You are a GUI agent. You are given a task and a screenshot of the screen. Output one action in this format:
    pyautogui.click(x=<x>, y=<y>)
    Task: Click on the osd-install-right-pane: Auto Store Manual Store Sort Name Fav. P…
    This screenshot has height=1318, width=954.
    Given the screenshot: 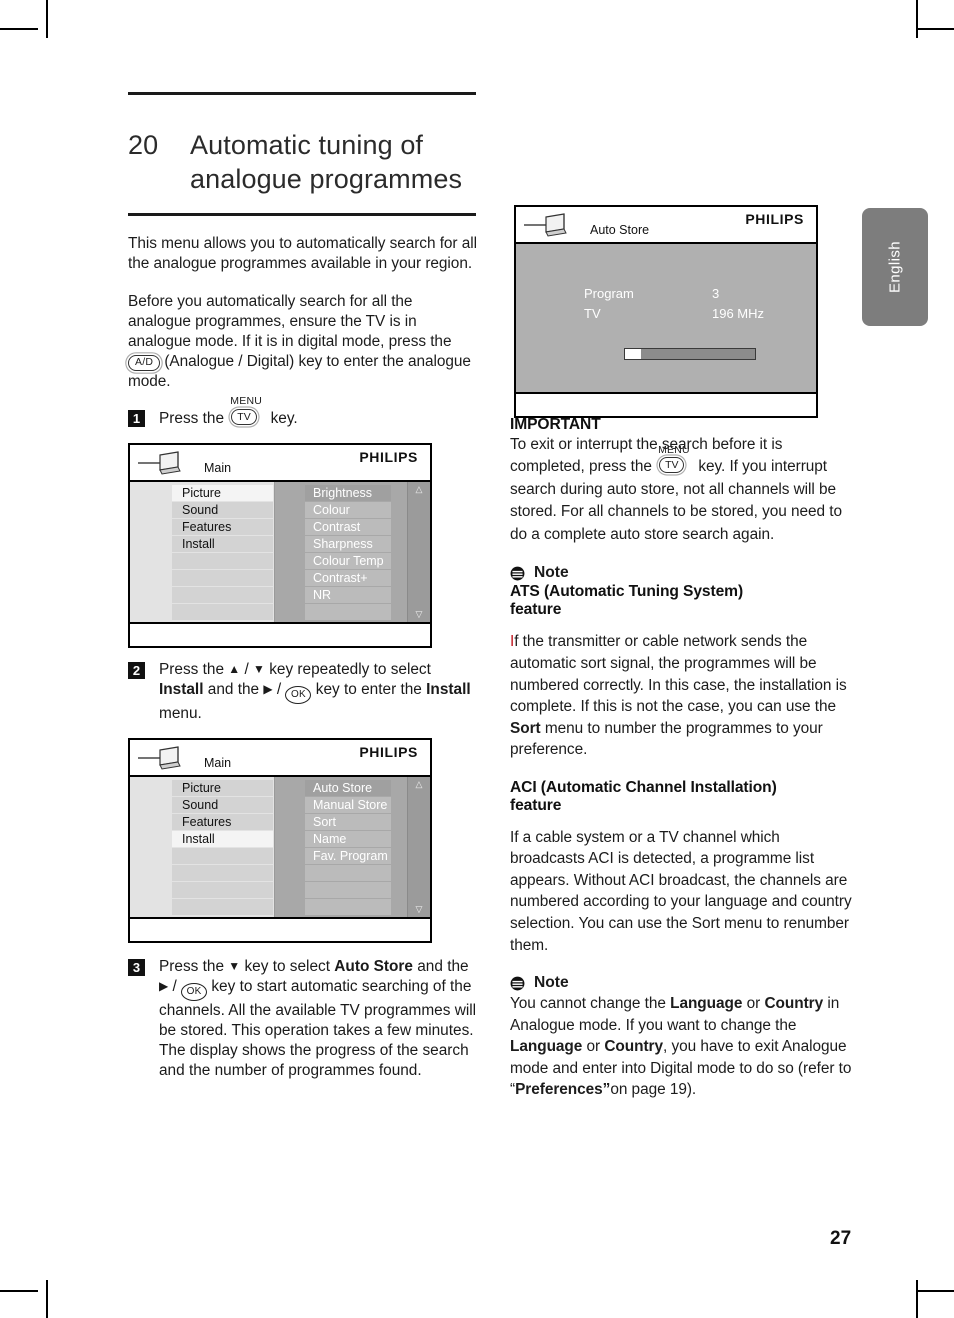 What is the action you would take?
    pyautogui.click(x=352, y=846)
    